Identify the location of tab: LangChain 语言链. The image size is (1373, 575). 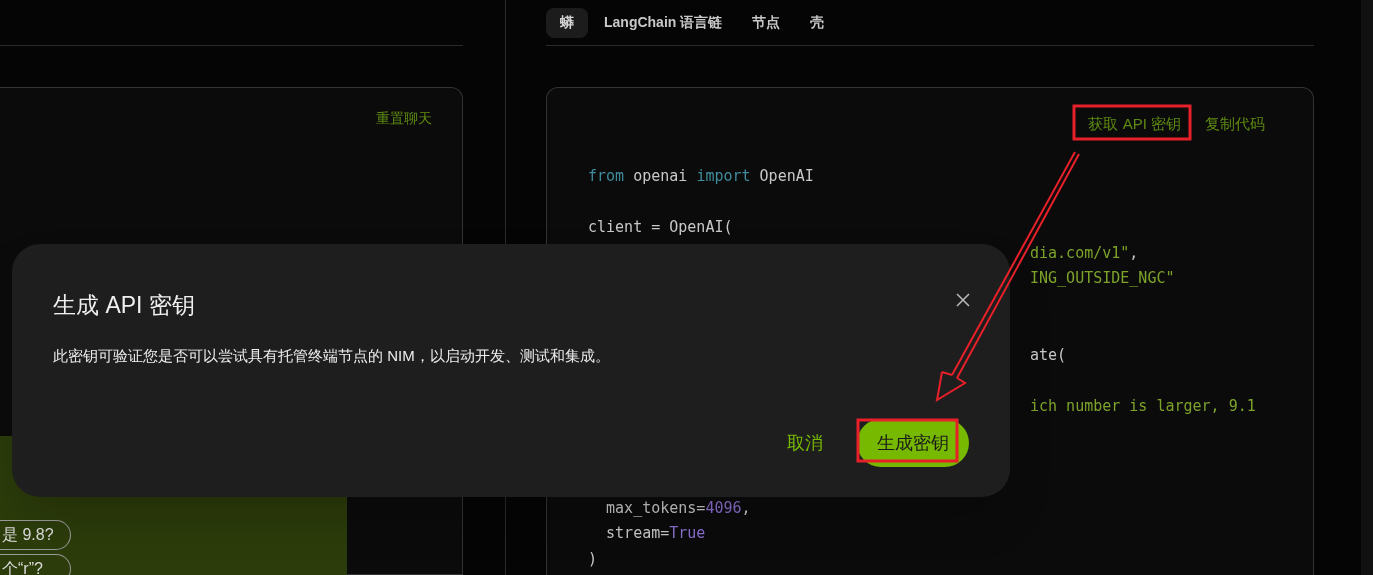
(663, 22).